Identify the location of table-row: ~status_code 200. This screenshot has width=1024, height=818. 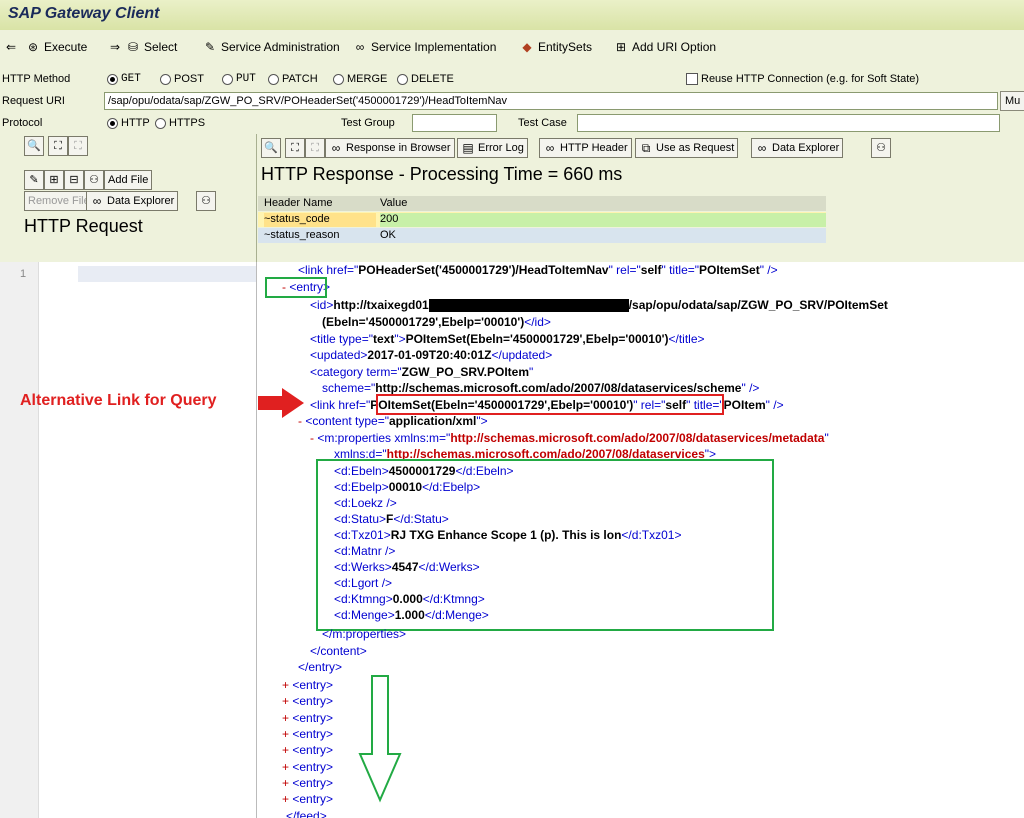
(542, 219).